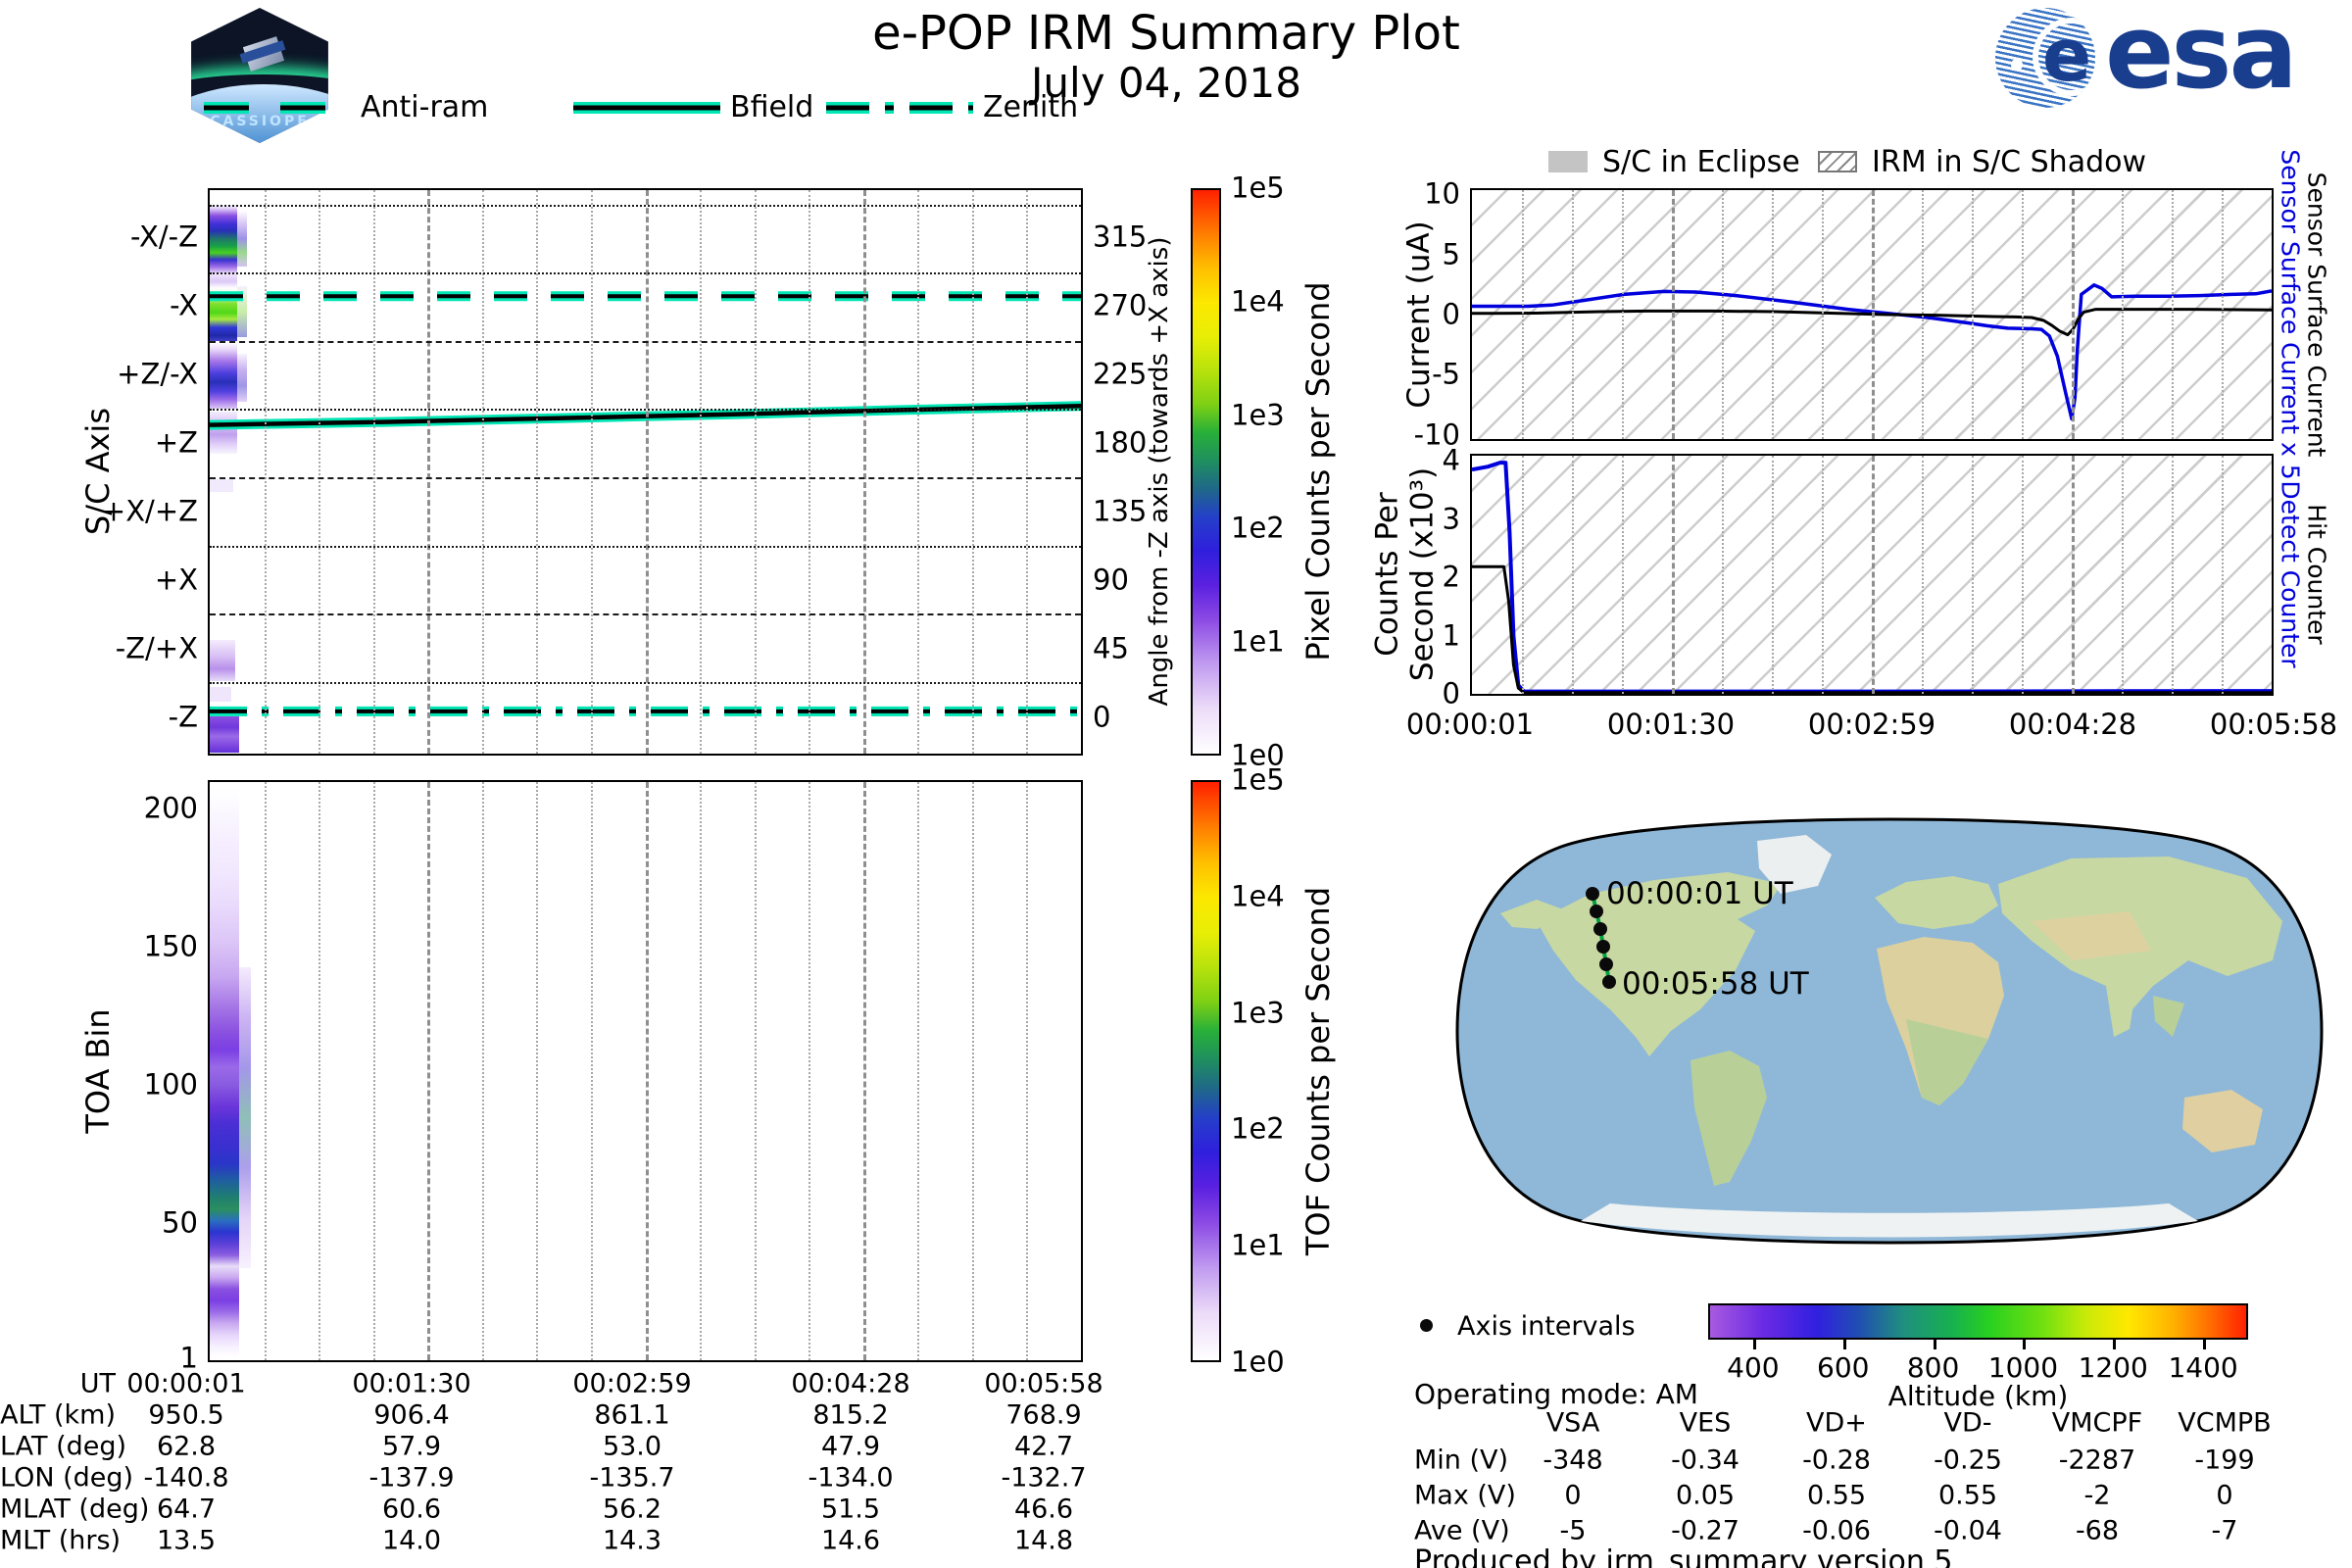 Image resolution: width=2352 pixels, height=1568 pixels. I want to click on voltage-cell: -0.27, so click(1705, 1530).